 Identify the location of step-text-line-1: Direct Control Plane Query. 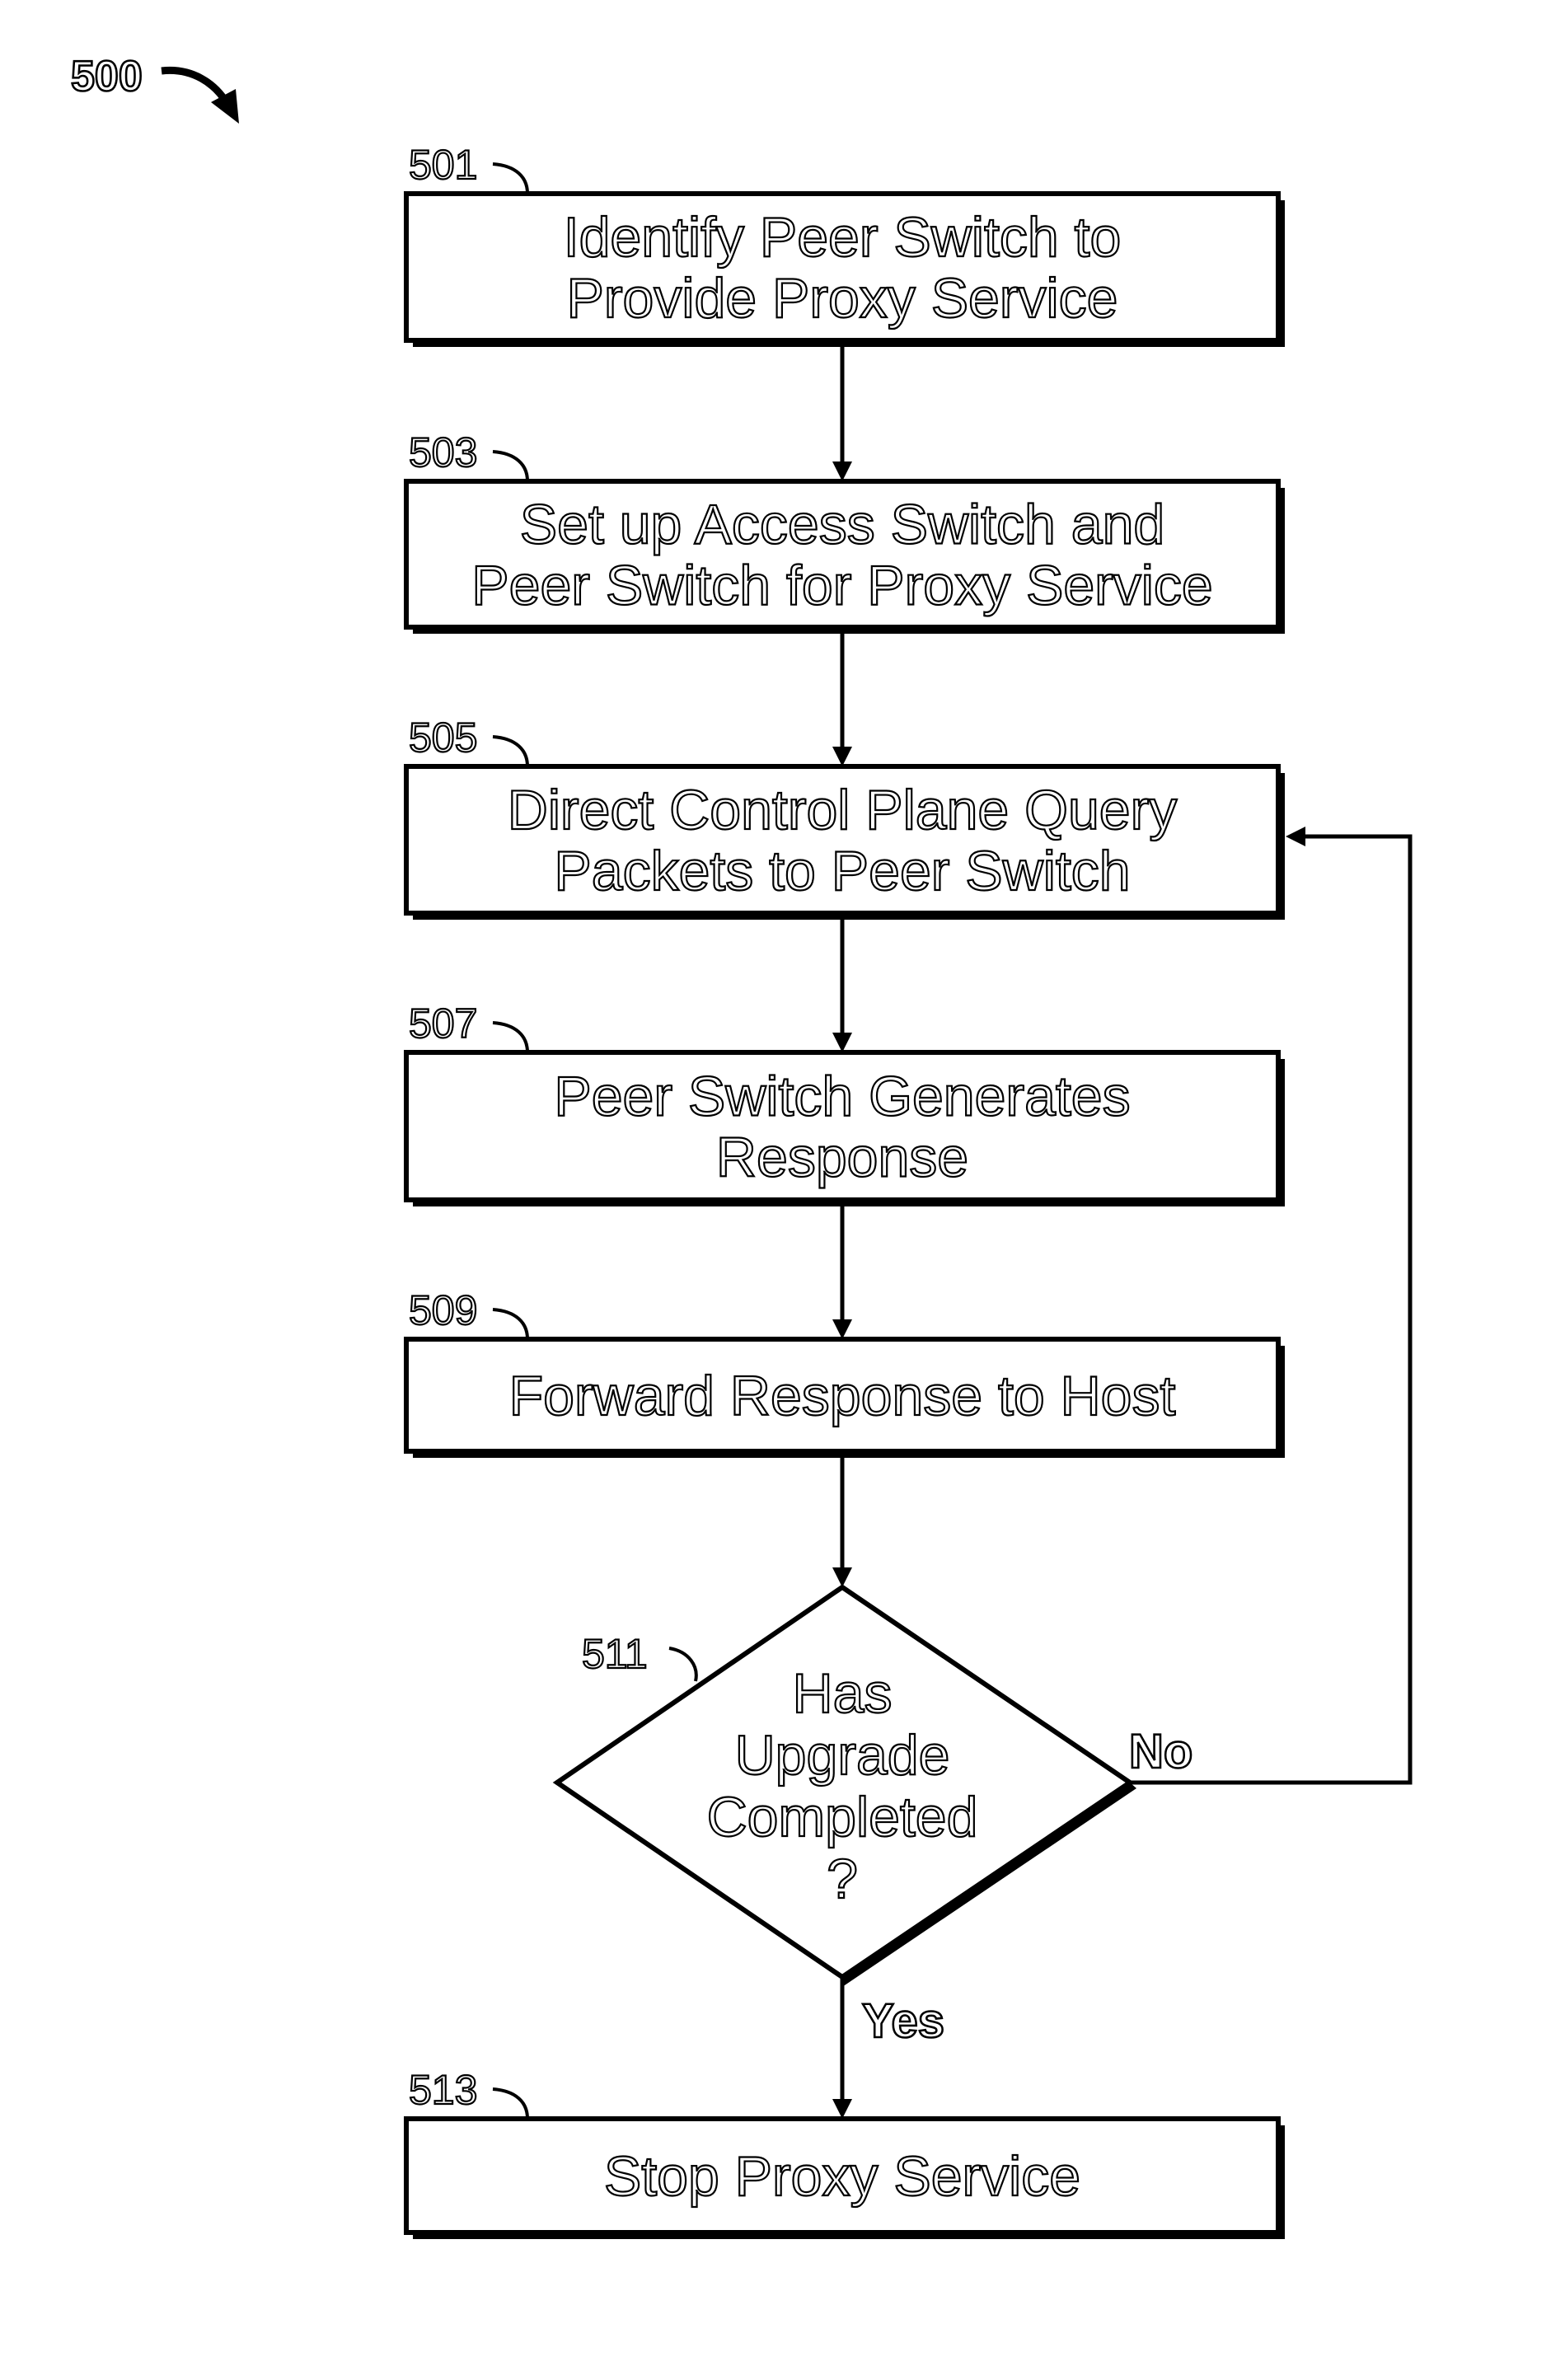
(843, 810).